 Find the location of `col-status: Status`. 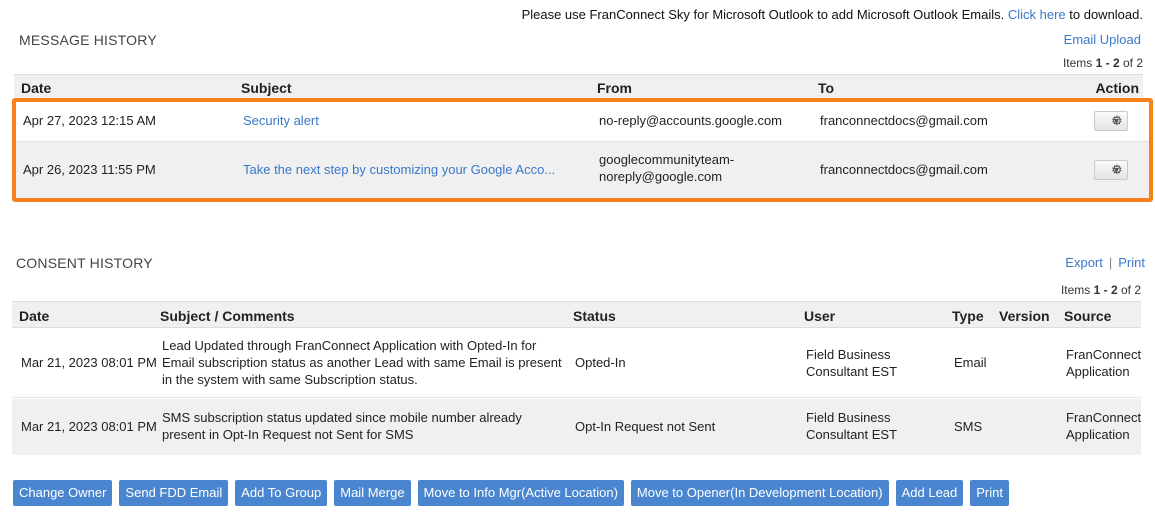

col-status: Status is located at coordinates (594, 316).